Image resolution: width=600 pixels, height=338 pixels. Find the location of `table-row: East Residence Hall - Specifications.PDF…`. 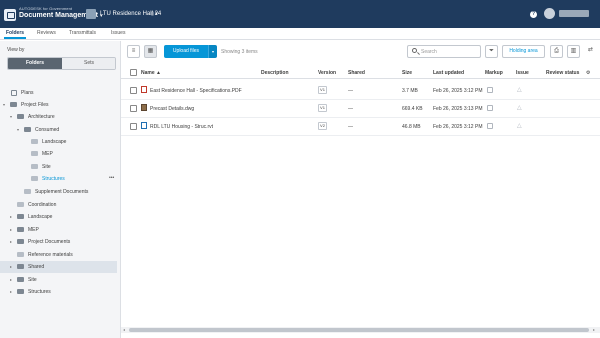

table-row: East Residence Hall - Specifications.PDF… is located at coordinates (360, 91).